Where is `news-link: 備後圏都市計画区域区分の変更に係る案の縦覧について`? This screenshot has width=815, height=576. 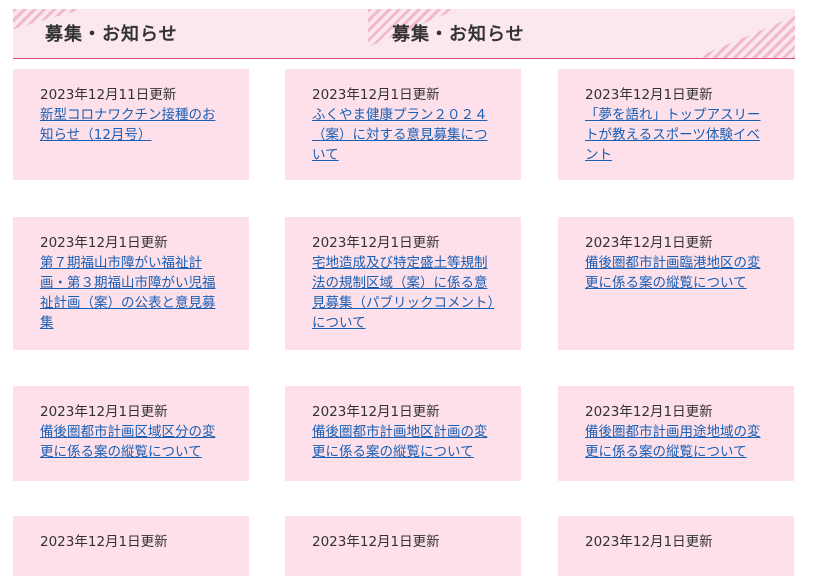 news-link: 備後圏都市計画区域区分の変更に係る案の縦覧について is located at coordinates (133, 442).